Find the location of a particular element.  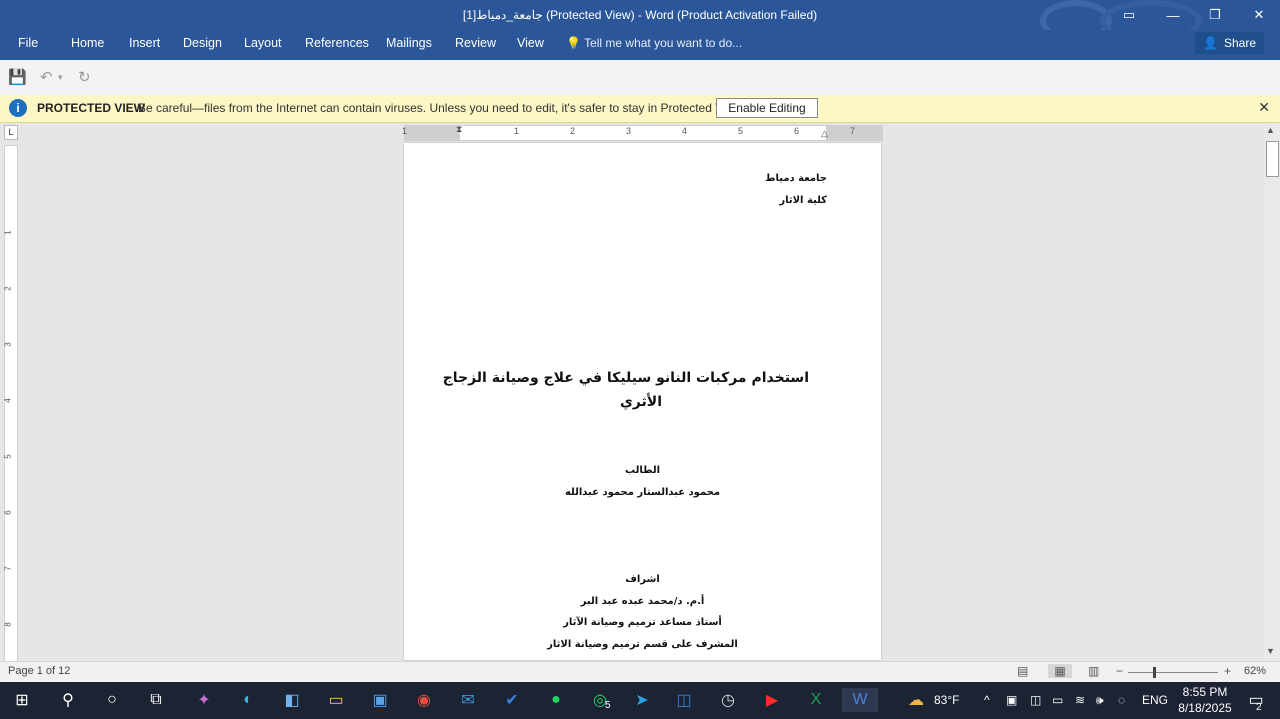

redo-icon: ↻ is located at coordinates (84, 77).